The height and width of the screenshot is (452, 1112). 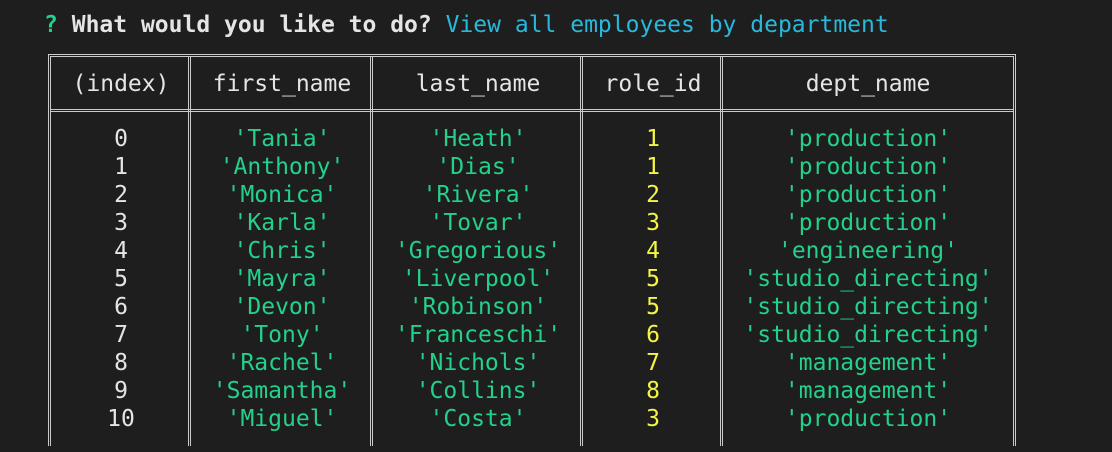 I want to click on cell-last-name: 'Franceschi', so click(x=478, y=335).